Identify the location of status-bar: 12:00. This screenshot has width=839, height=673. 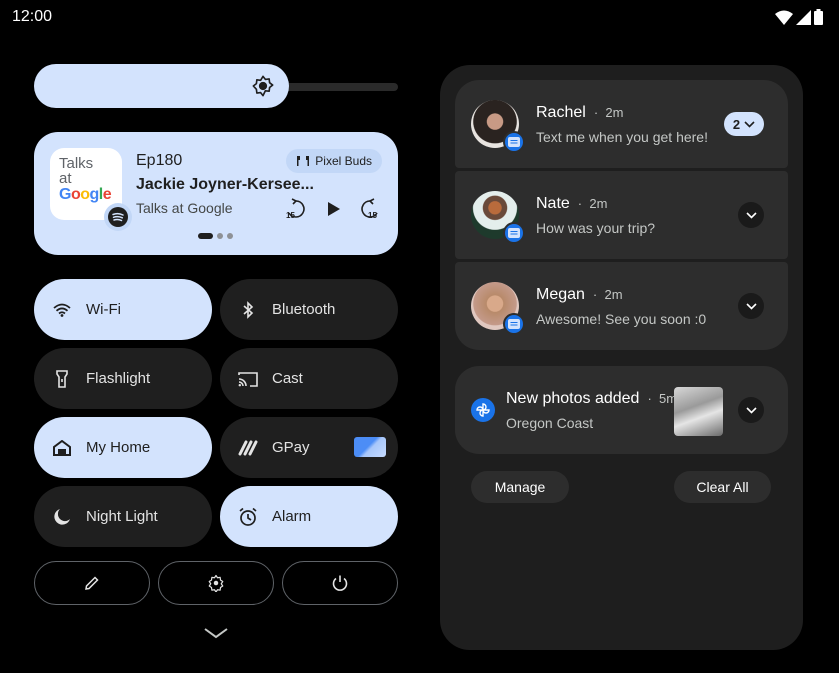
(419, 17).